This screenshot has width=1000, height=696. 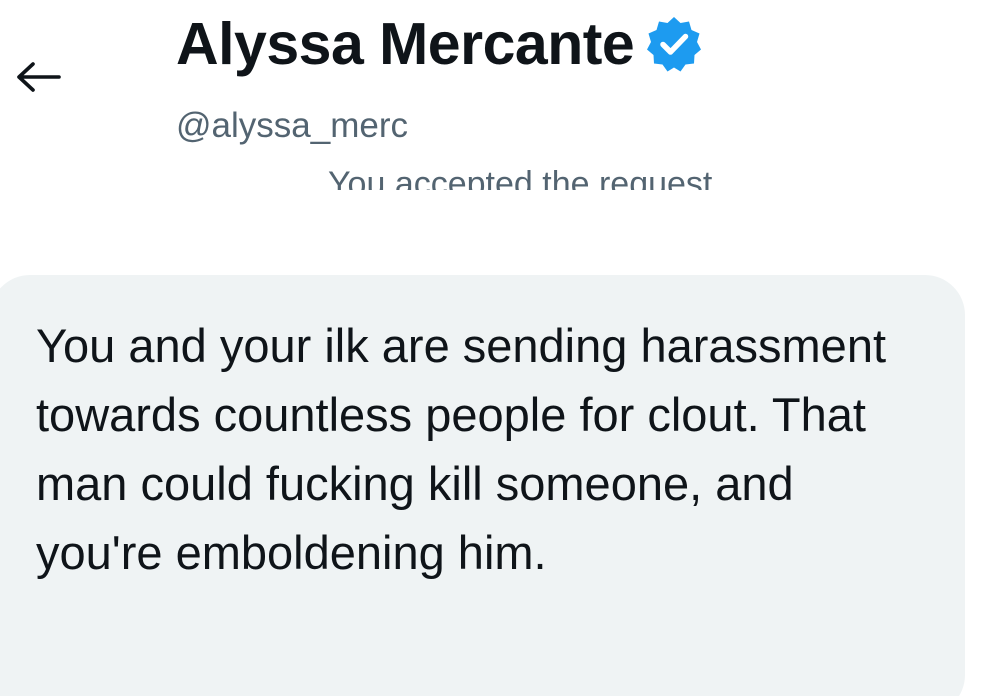 I want to click on name-row: Alyssa Mercante, so click(x=440, y=44).